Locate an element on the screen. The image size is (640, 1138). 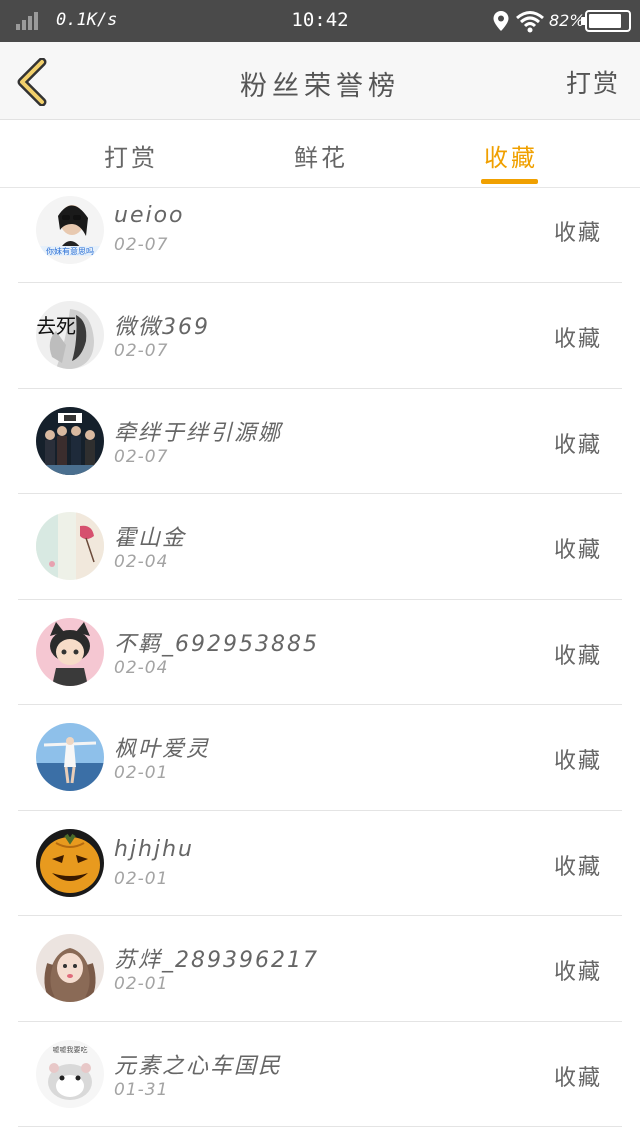
list-item: 枫叶爱灵 02-01 收藏 is located at coordinates (320, 758).